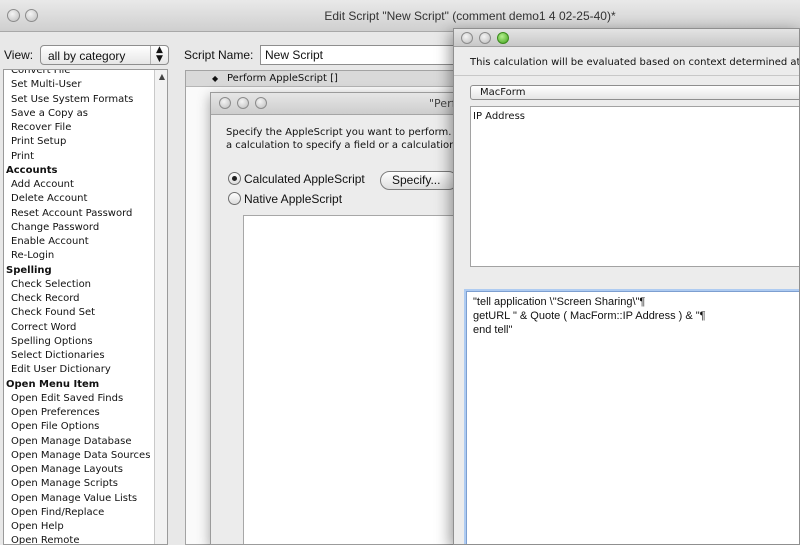 This screenshot has width=800, height=545. I want to click on script-step-item: Recover File, so click(79, 128).